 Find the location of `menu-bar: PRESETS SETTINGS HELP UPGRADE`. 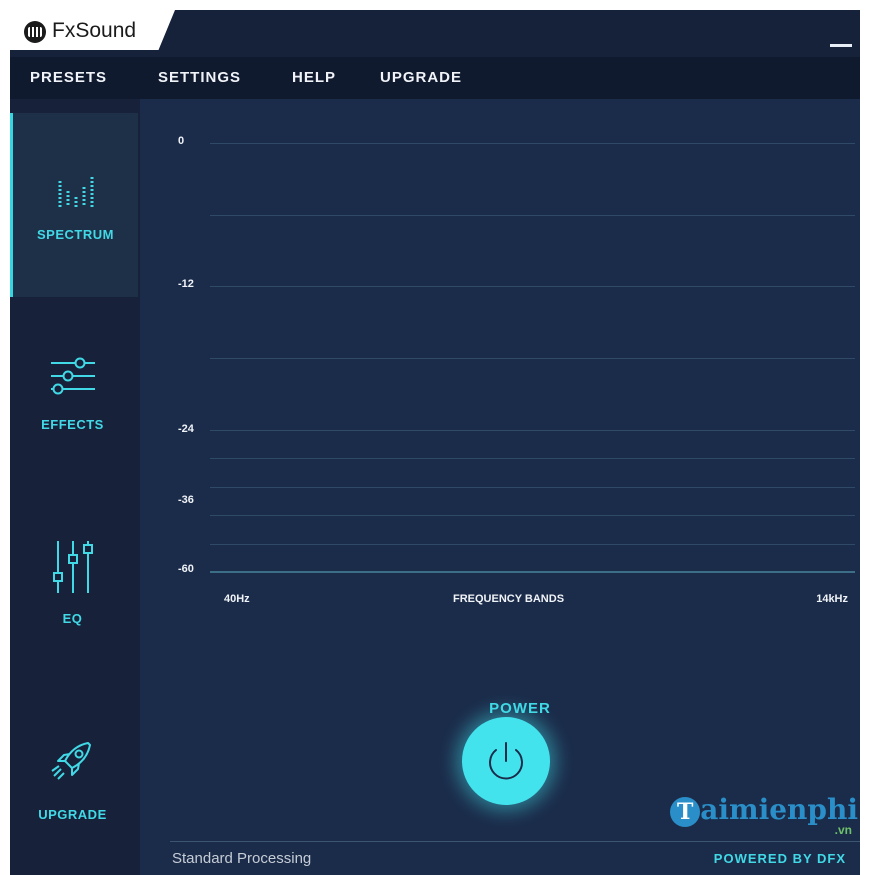

menu-bar: PRESETS SETTINGS HELP UPGRADE is located at coordinates (435, 78).